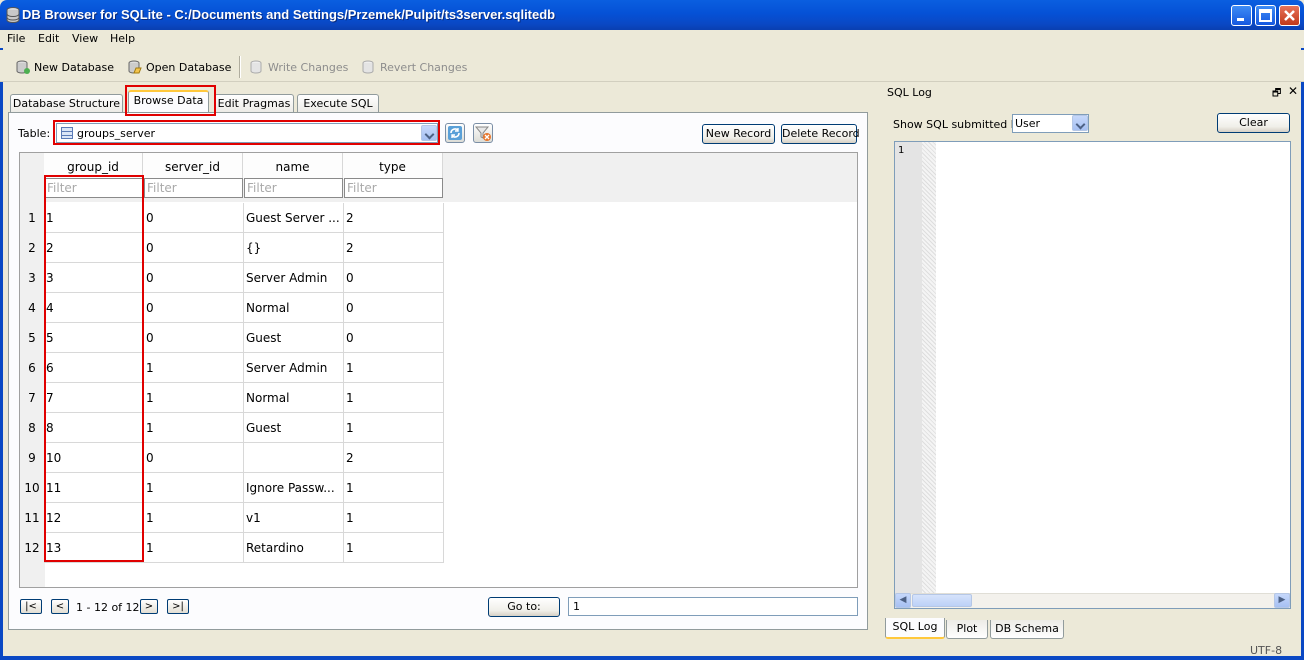 This screenshot has height=660, width=1304. I want to click on previous-record-button: <, so click(60, 606).